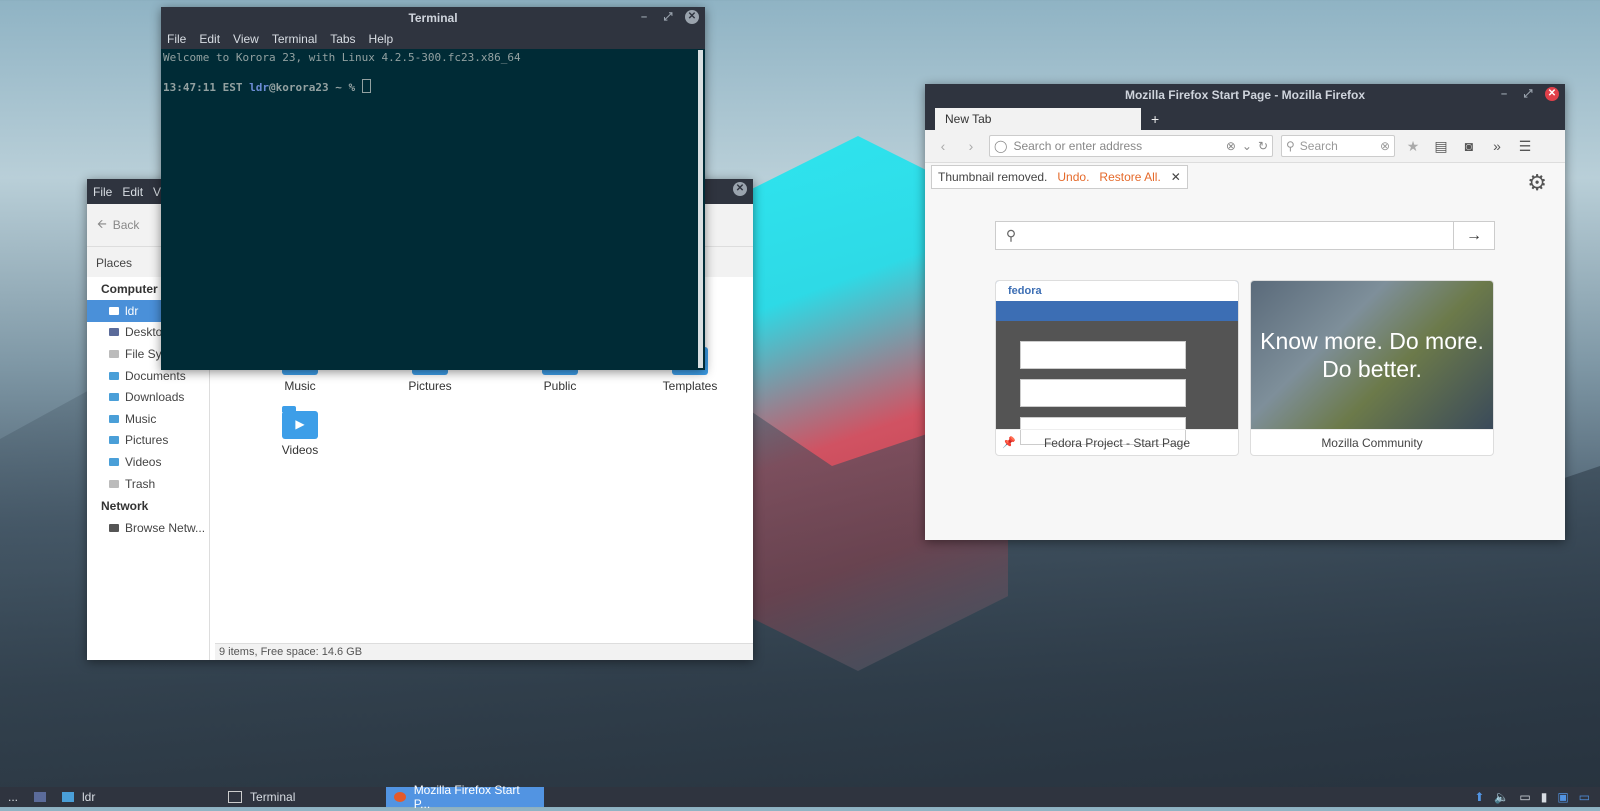  I want to click on terminal-prompt-line: 13:47:11 EST ldr@korora23 ~ %, so click(433, 87).